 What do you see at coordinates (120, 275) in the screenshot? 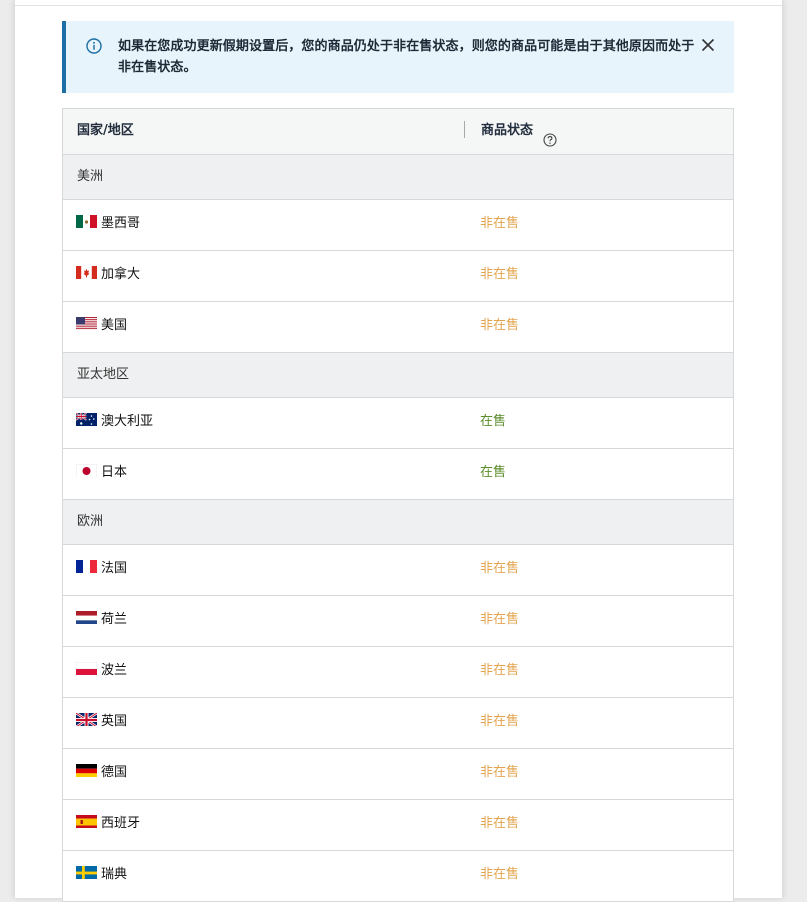
I see `country-name: 加拿大` at bounding box center [120, 275].